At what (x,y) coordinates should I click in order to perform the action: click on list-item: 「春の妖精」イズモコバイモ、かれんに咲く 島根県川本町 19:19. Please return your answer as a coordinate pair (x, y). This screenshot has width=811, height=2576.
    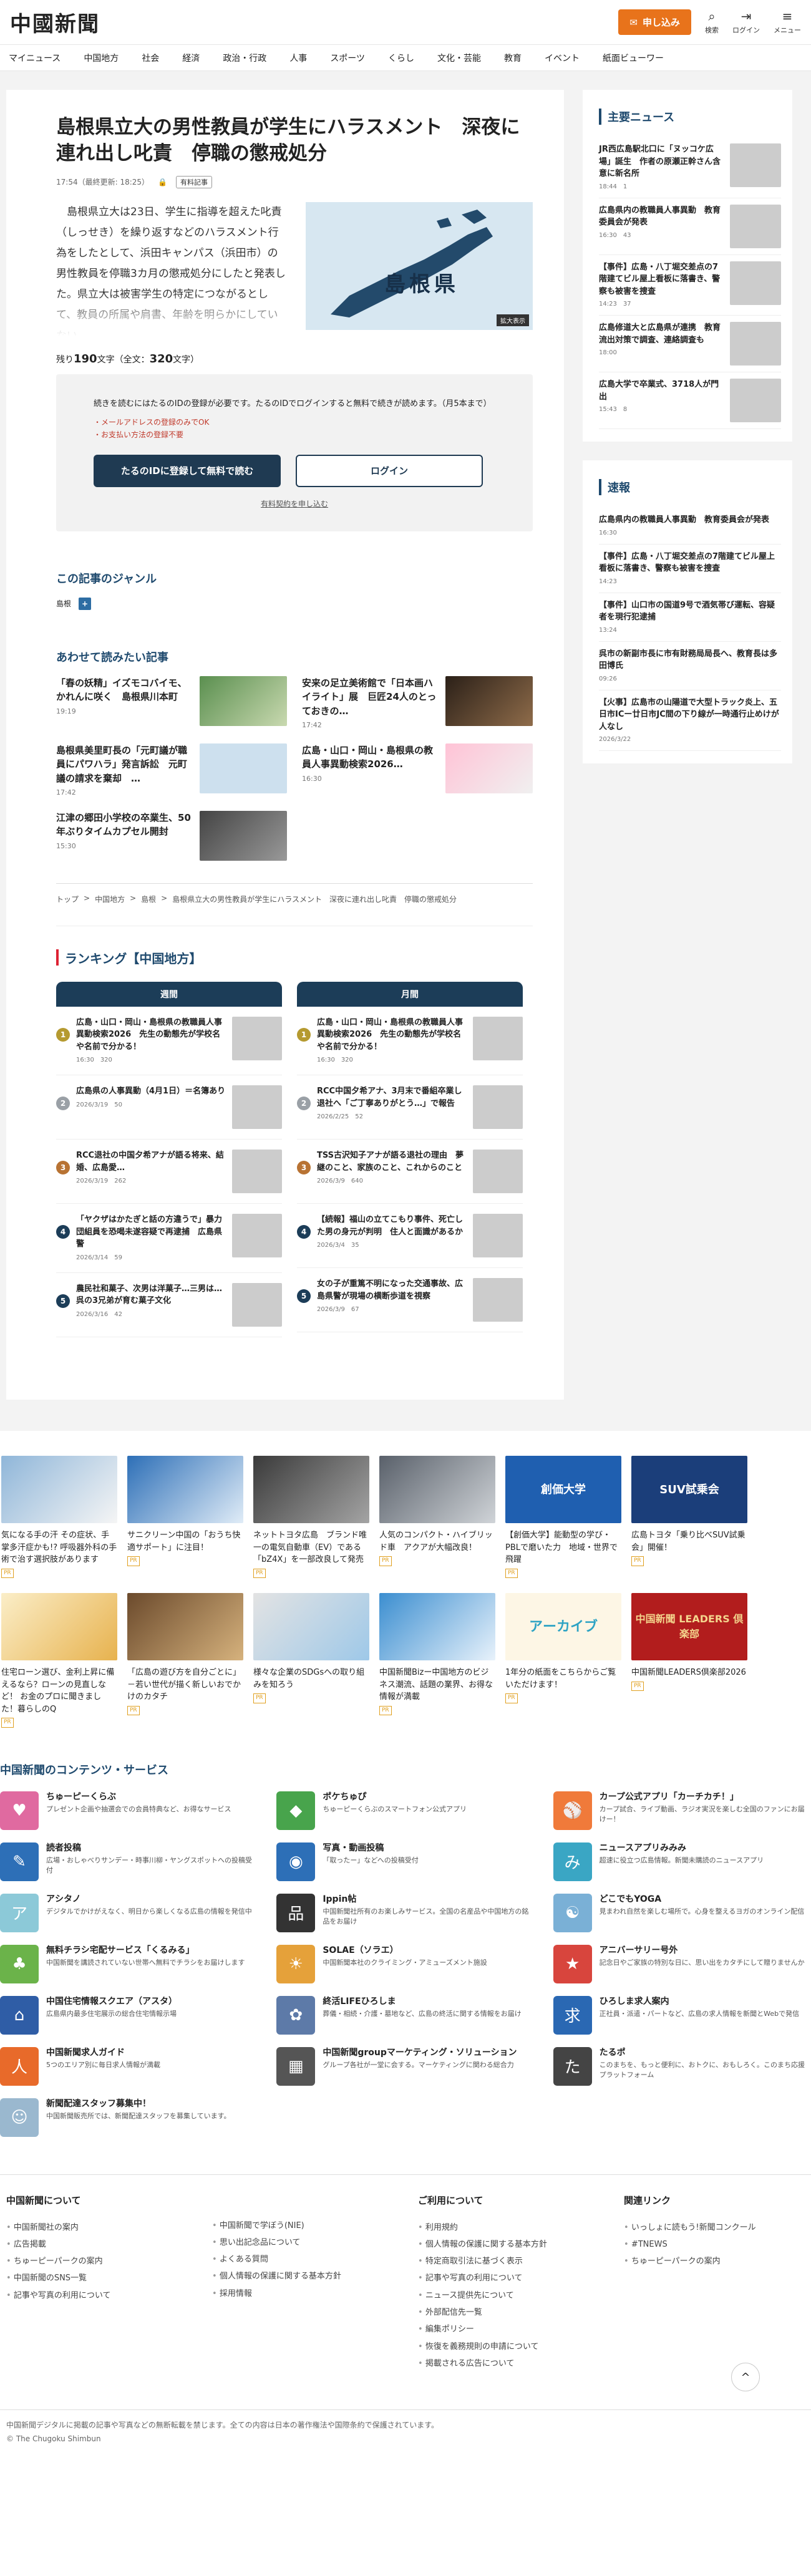
    Looking at the image, I should click on (171, 703).